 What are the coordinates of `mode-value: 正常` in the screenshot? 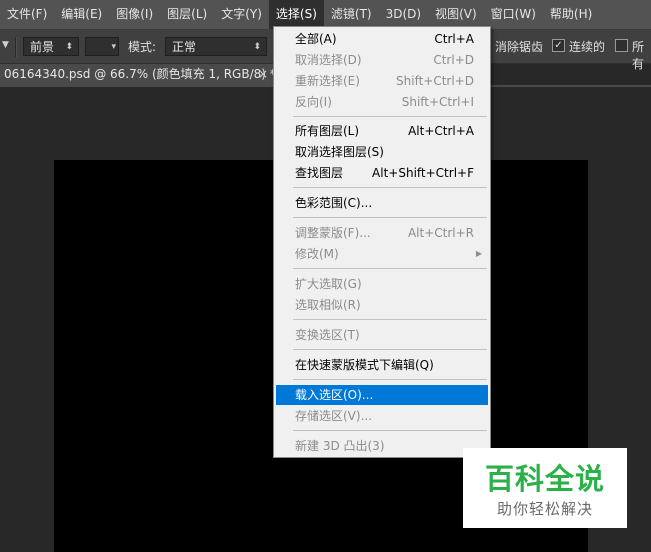 It's located at (184, 47).